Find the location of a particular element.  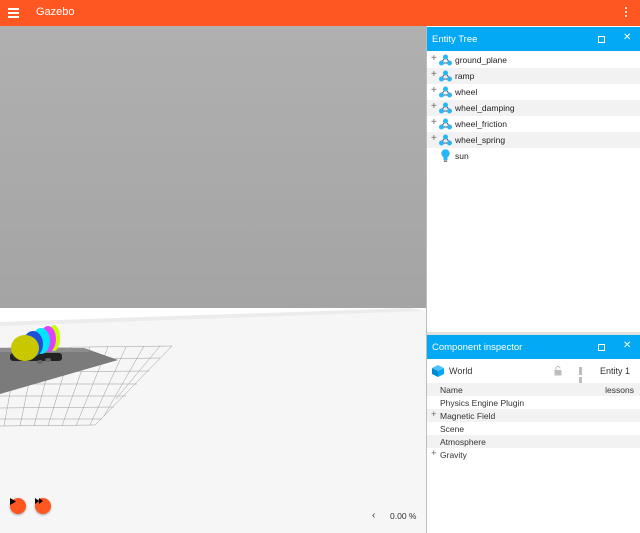

component-inspector-title: Component inspector is located at coordinates (477, 347).